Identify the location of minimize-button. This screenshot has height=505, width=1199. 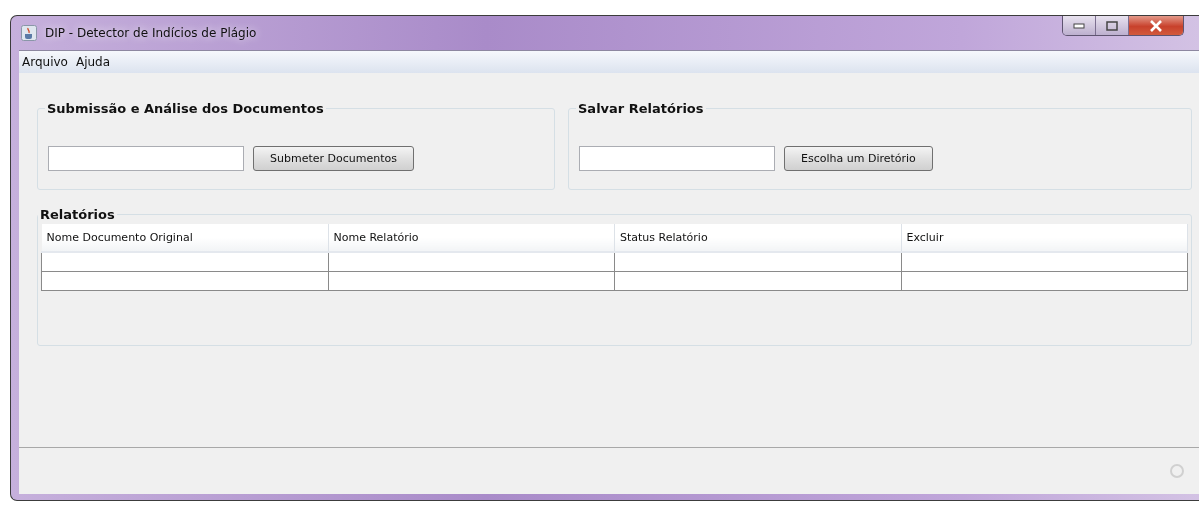
(1079, 25).